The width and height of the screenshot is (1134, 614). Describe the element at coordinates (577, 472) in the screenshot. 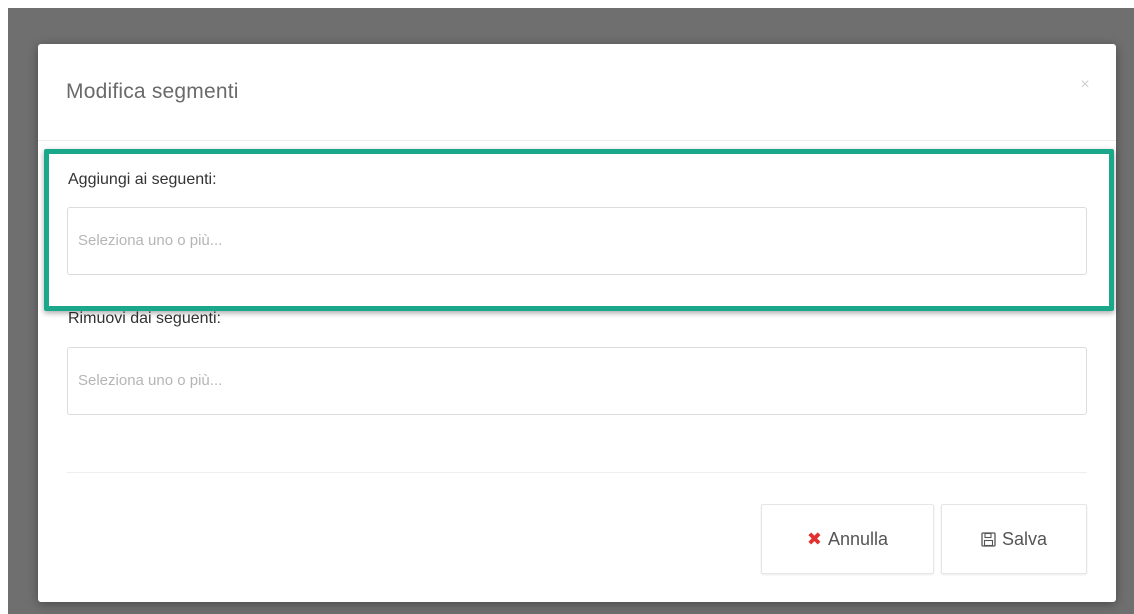

I see `footer-divider` at that location.